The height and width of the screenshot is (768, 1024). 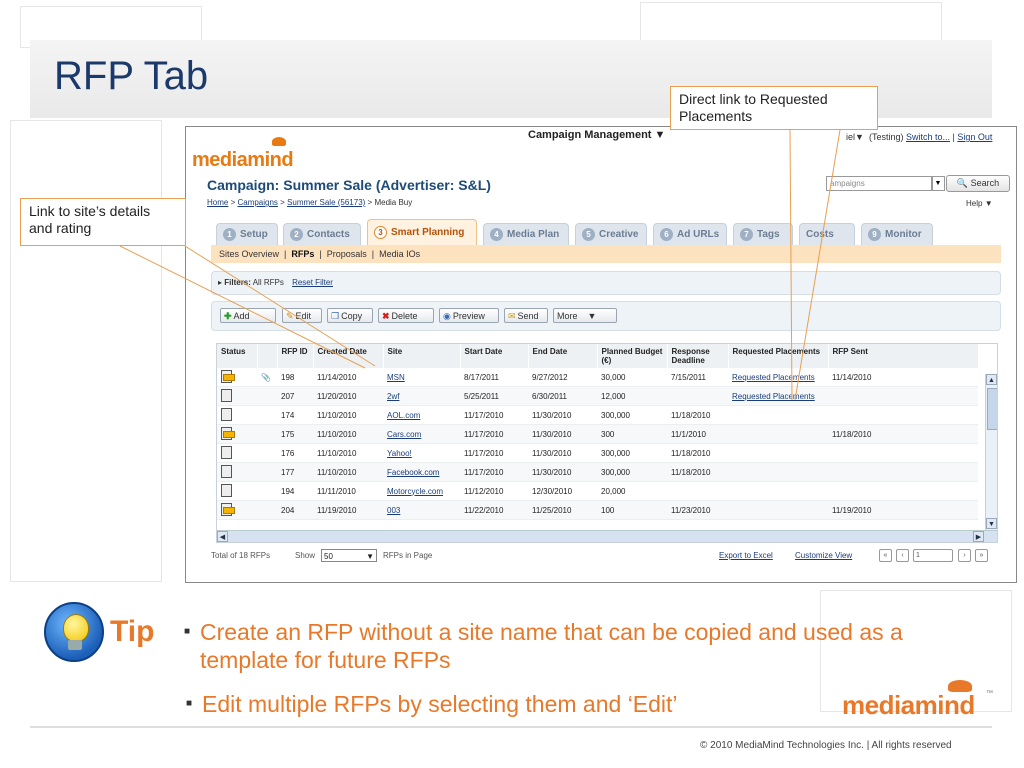 I want to click on paperclip-icon: 📎, so click(x=266, y=377).